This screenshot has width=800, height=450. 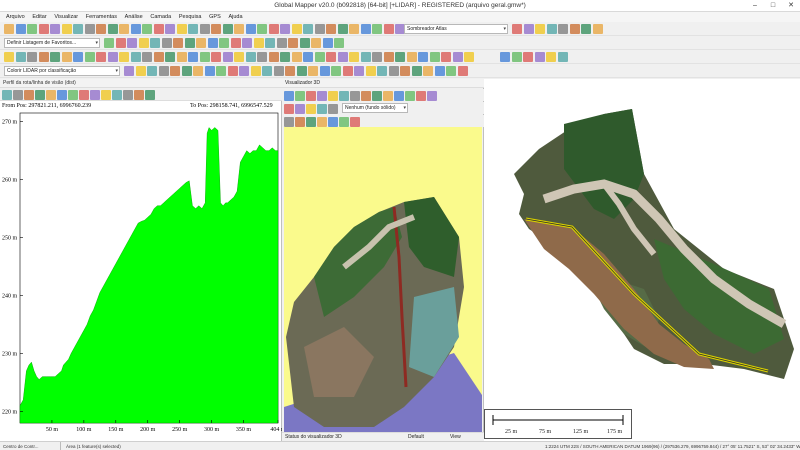 What do you see at coordinates (215, 17) in the screenshot?
I see `menu-gps: GPS` at bounding box center [215, 17].